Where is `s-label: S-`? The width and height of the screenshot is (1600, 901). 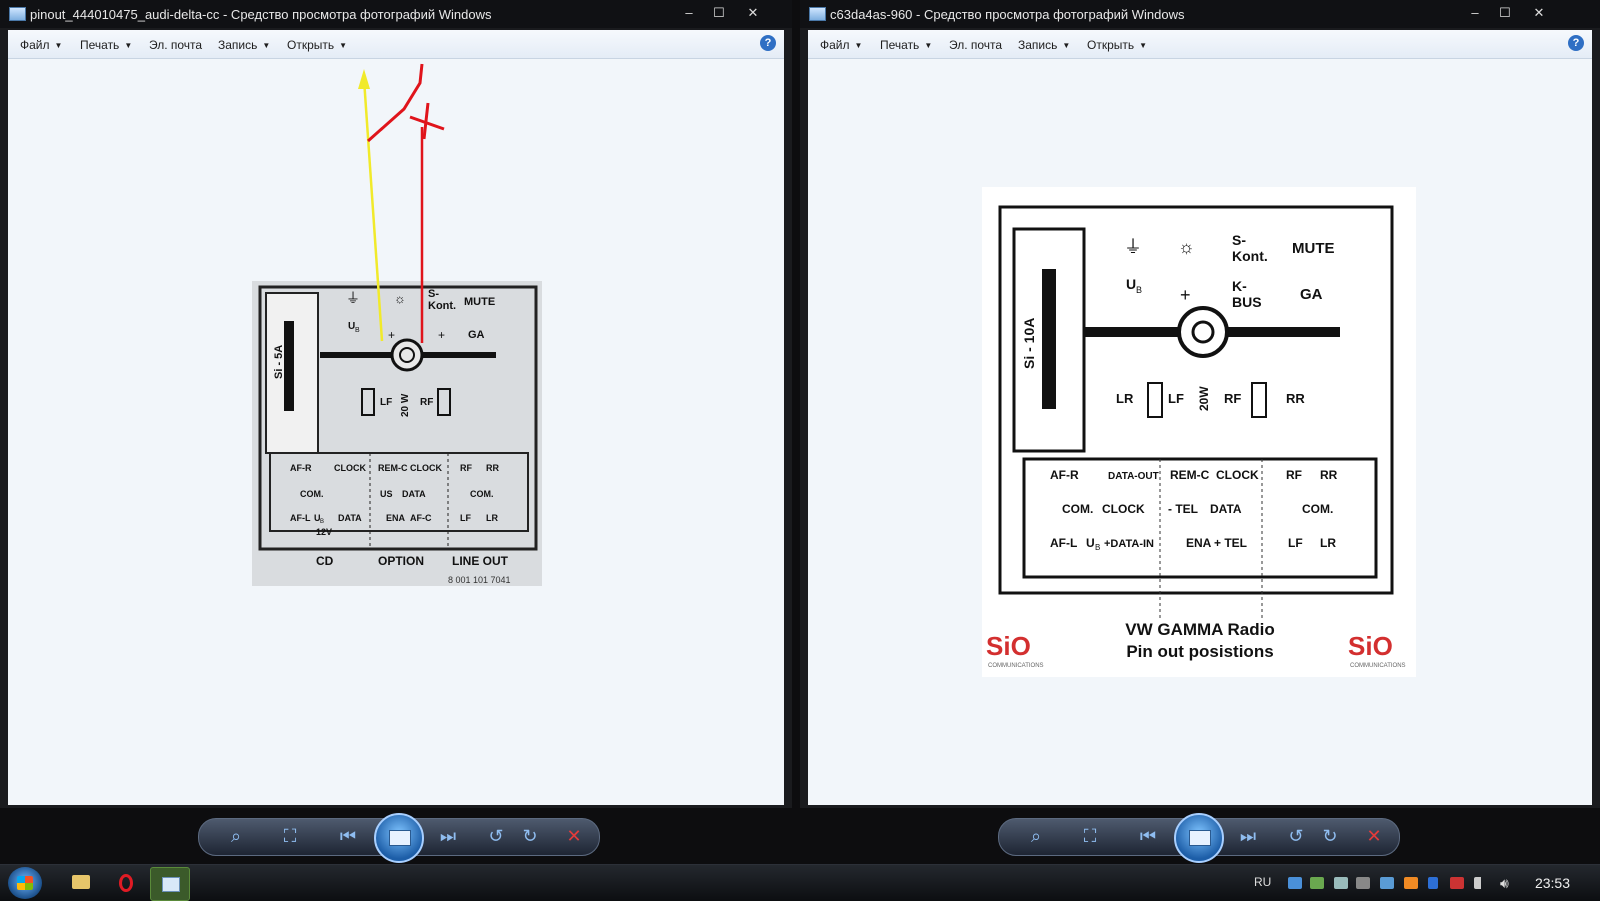
s-label: S- is located at coordinates (1239, 240).